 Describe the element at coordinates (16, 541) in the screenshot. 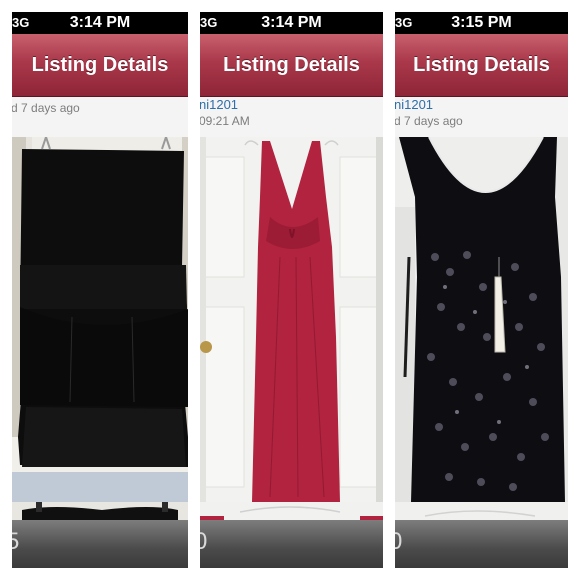

I see `price-text: 5` at that location.